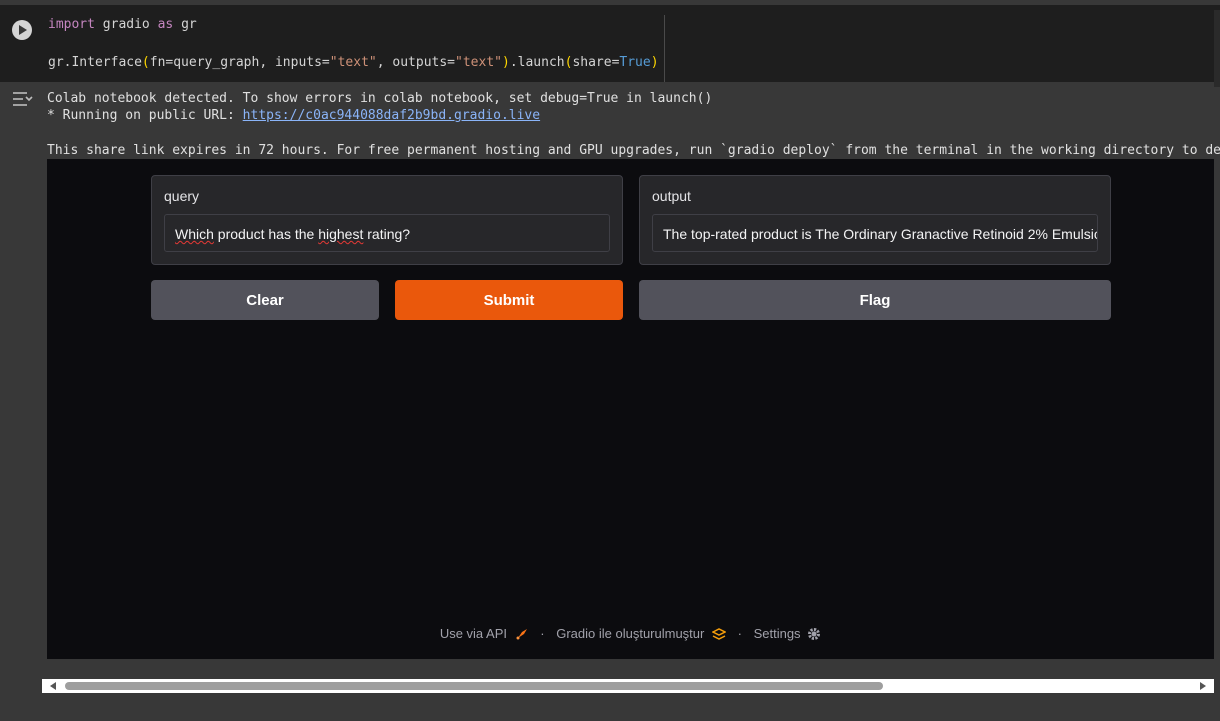 The width and height of the screenshot is (1220, 721). What do you see at coordinates (165, 24) in the screenshot?
I see `keyword: as` at bounding box center [165, 24].